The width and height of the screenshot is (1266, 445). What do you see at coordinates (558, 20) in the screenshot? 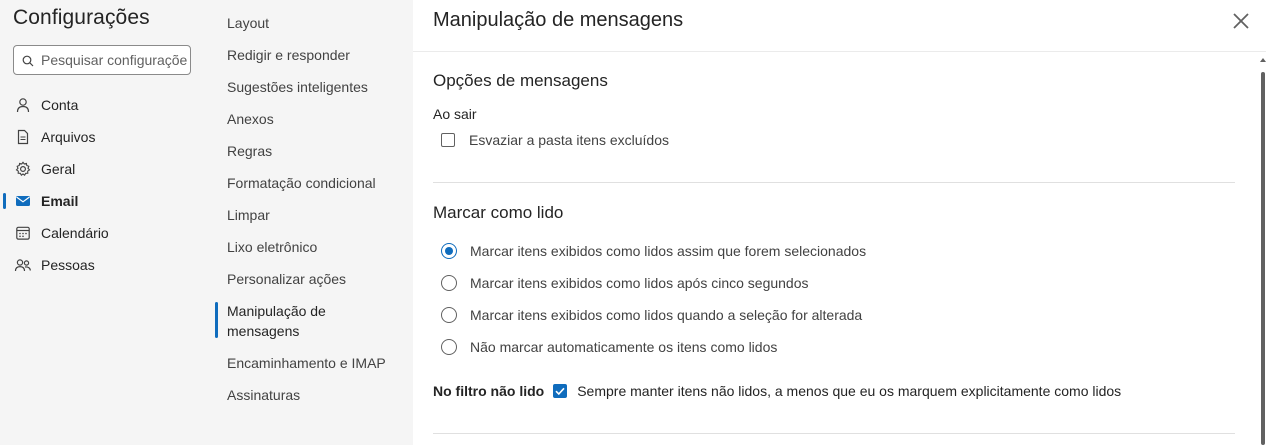
I see `page-title: Manipulação de mensagens` at bounding box center [558, 20].